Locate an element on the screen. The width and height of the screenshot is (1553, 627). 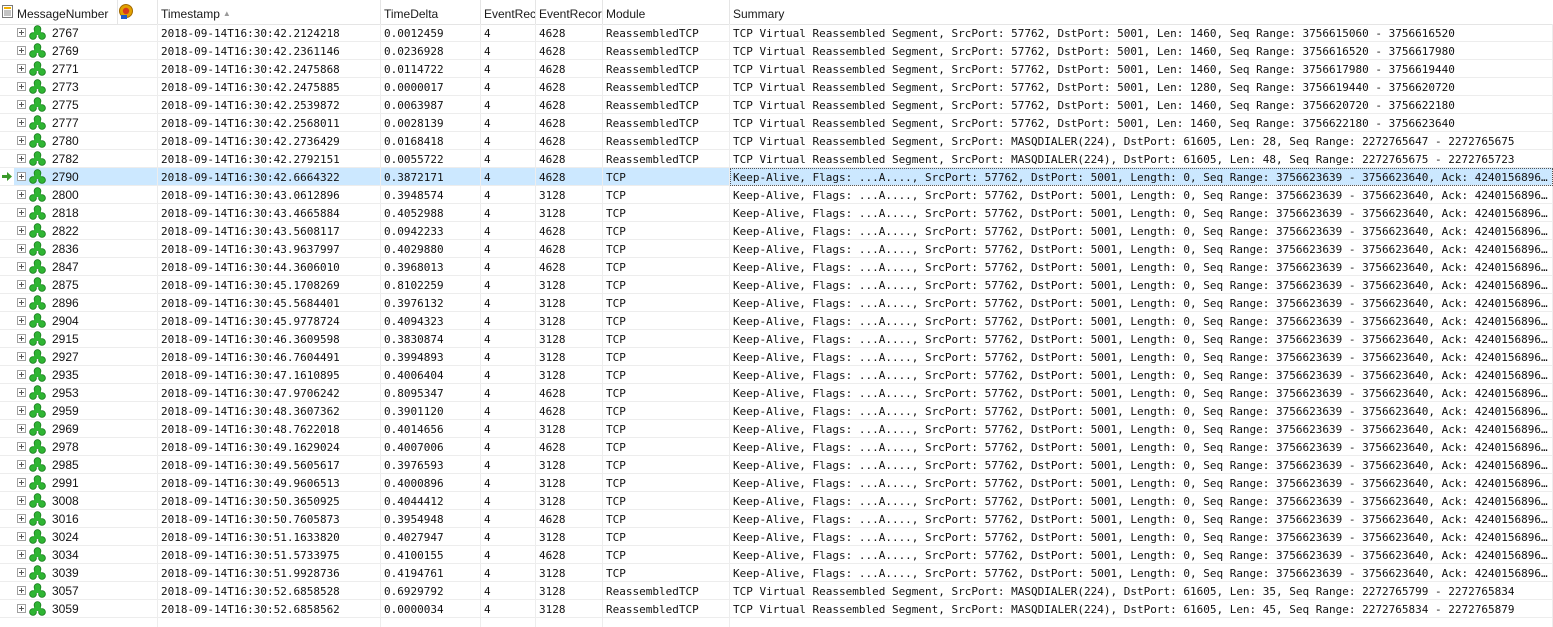
column-chooser-icon is located at coordinates (7, 11).